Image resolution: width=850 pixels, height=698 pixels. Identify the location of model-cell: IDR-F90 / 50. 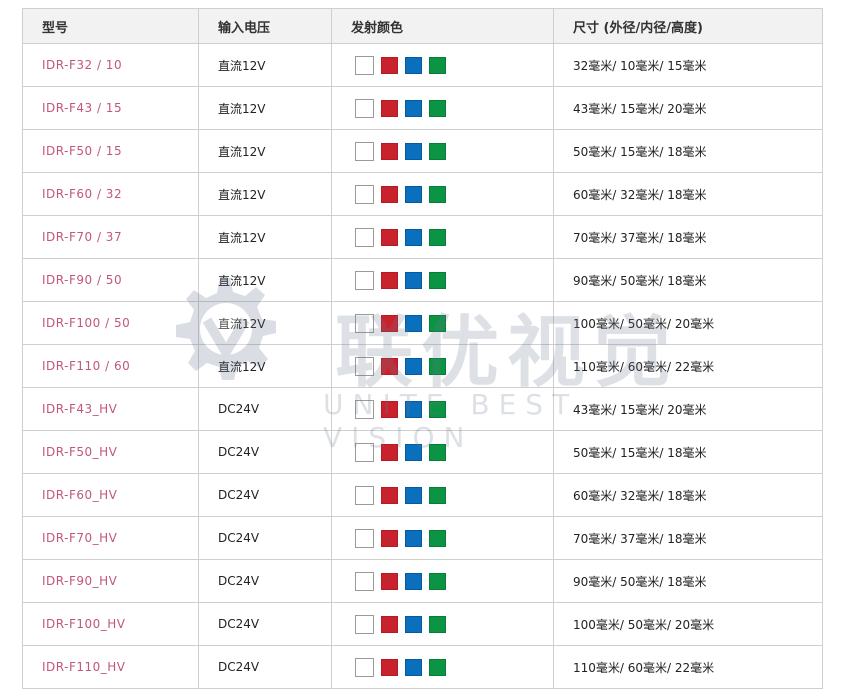
(110, 280).